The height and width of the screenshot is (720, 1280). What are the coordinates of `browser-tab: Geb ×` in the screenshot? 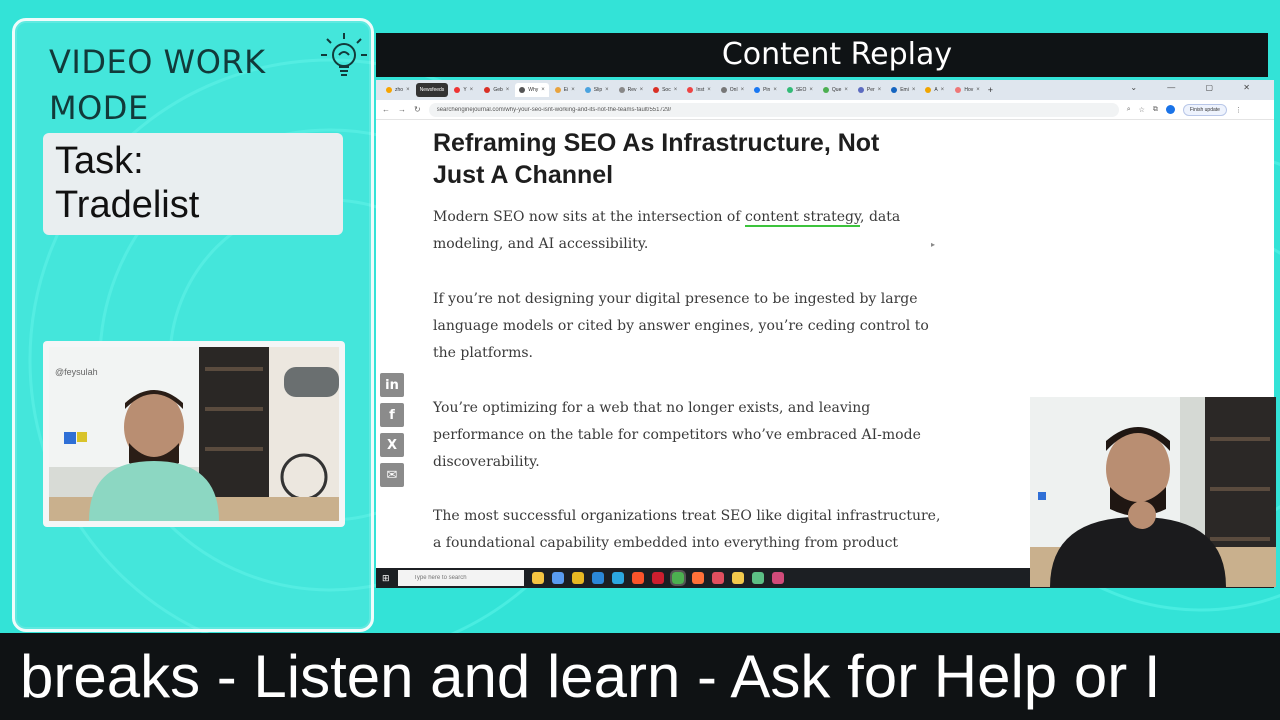 It's located at (496, 90).